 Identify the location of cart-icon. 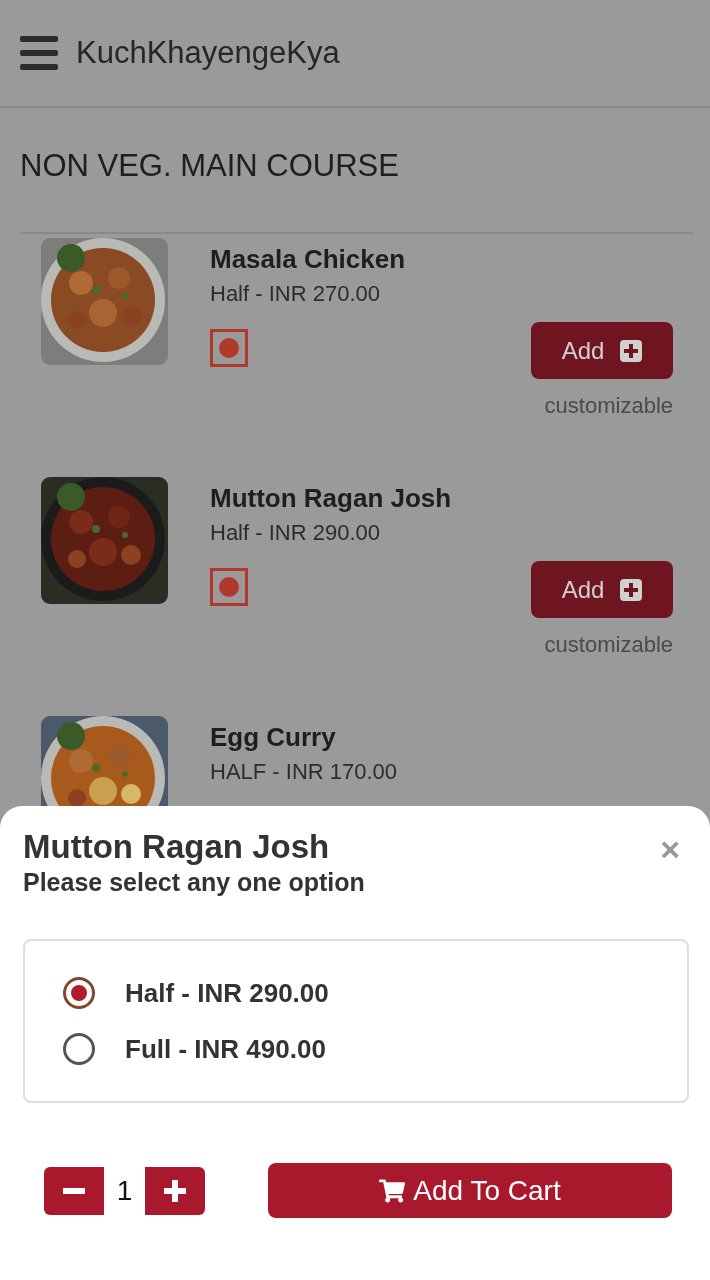
(392, 1190).